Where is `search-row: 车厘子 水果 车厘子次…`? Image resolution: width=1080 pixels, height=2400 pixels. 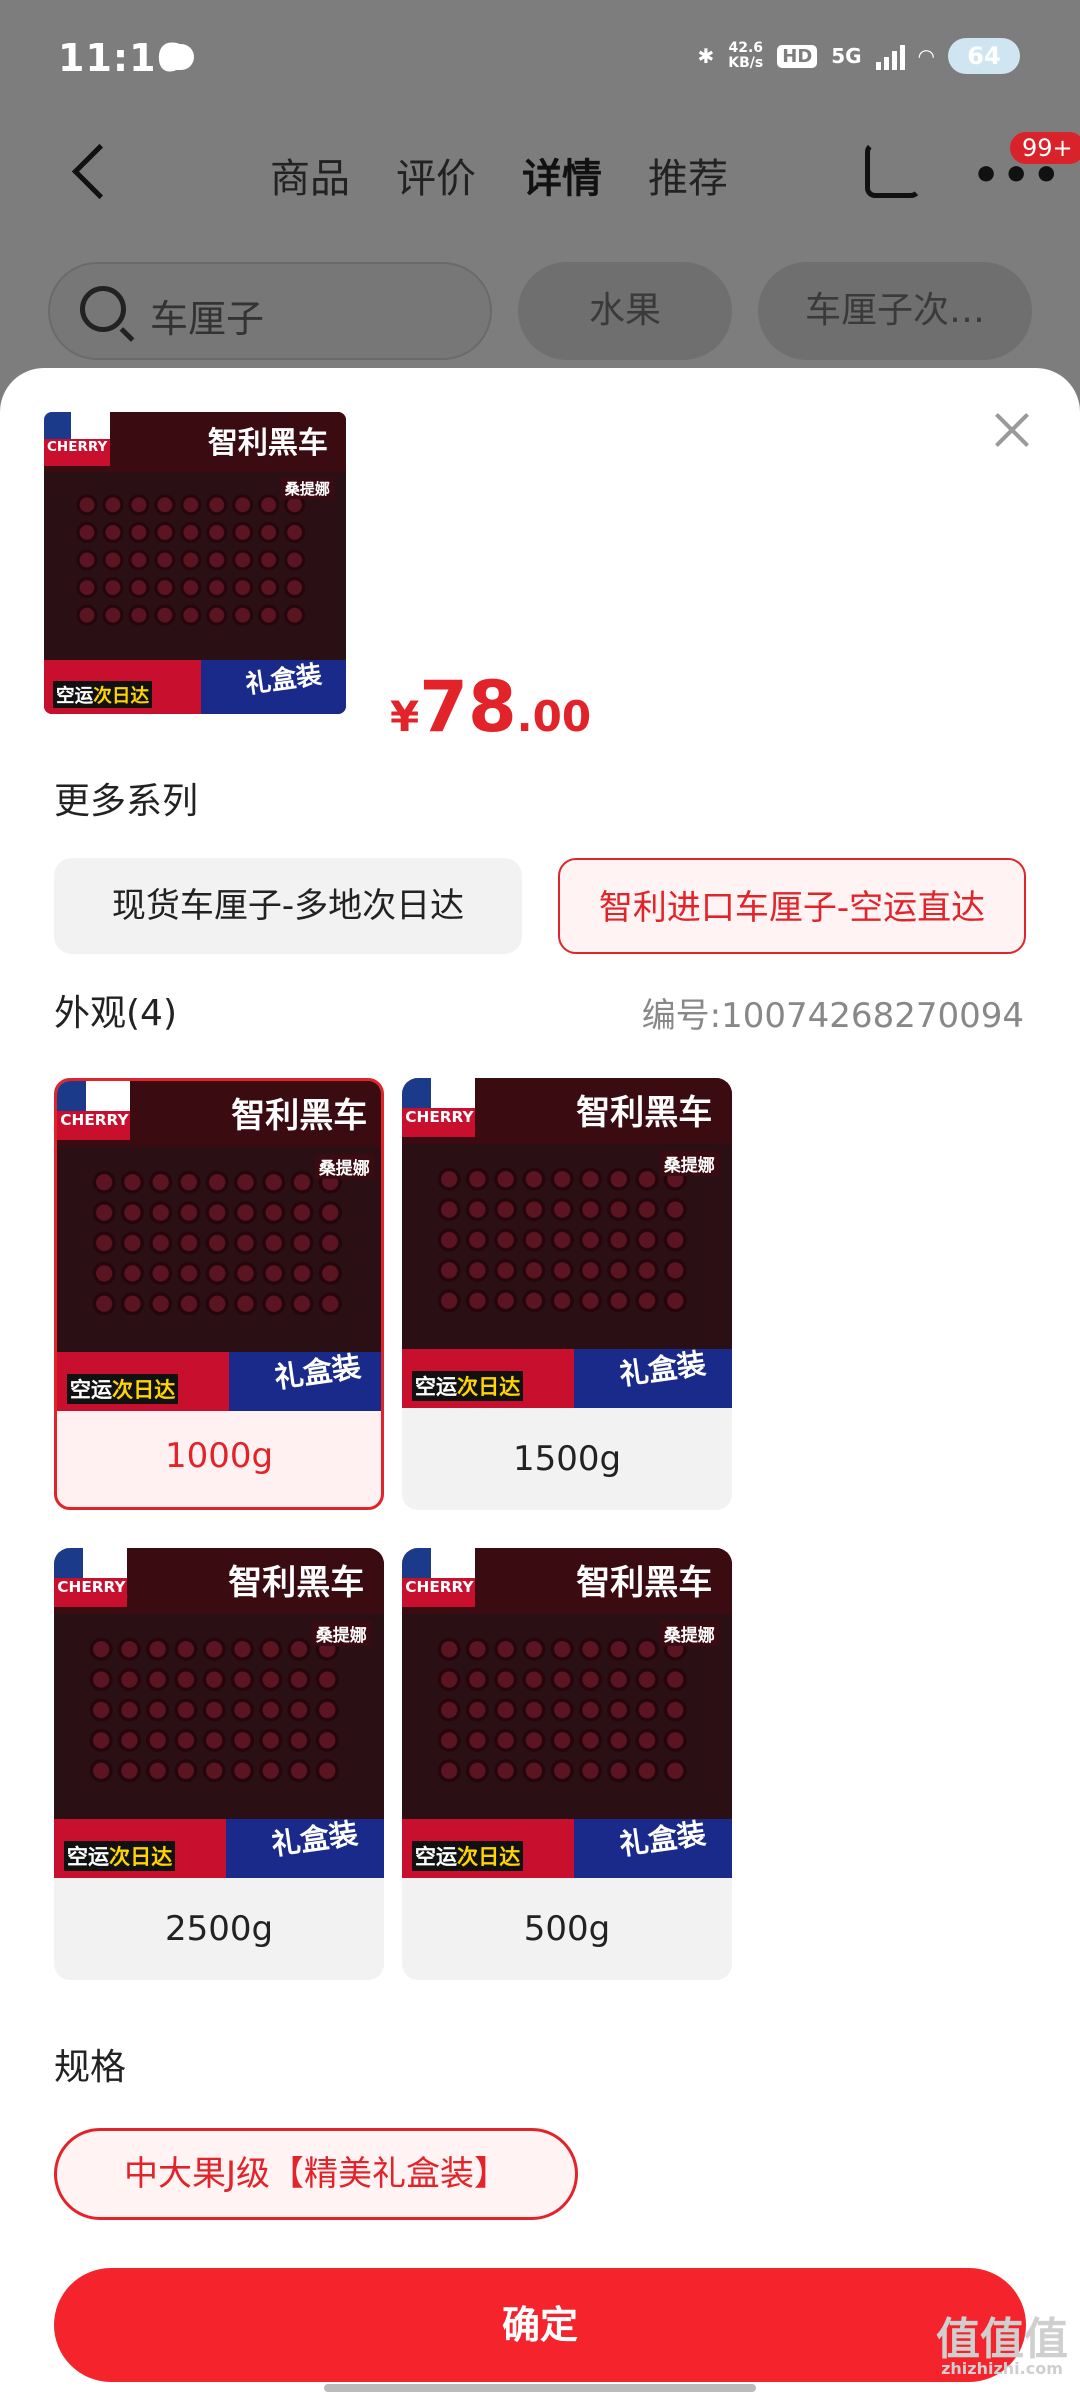 search-row: 车厘子 水果 车厘子次… is located at coordinates (540, 312).